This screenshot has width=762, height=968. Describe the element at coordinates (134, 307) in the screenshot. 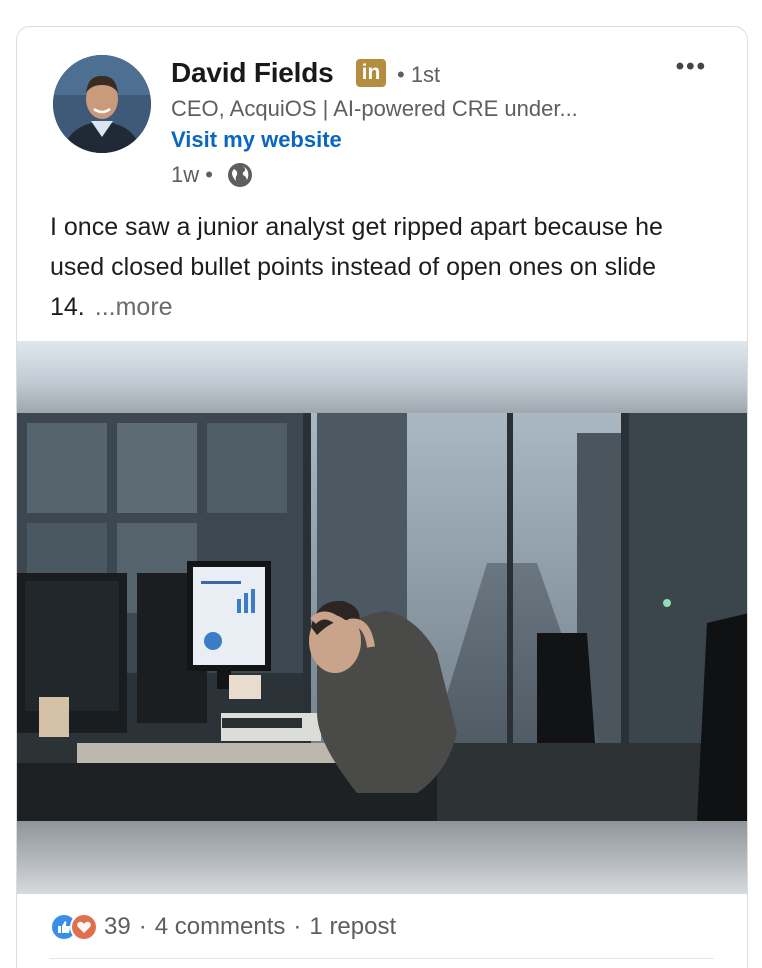

I see `see-more-link: ...more` at that location.